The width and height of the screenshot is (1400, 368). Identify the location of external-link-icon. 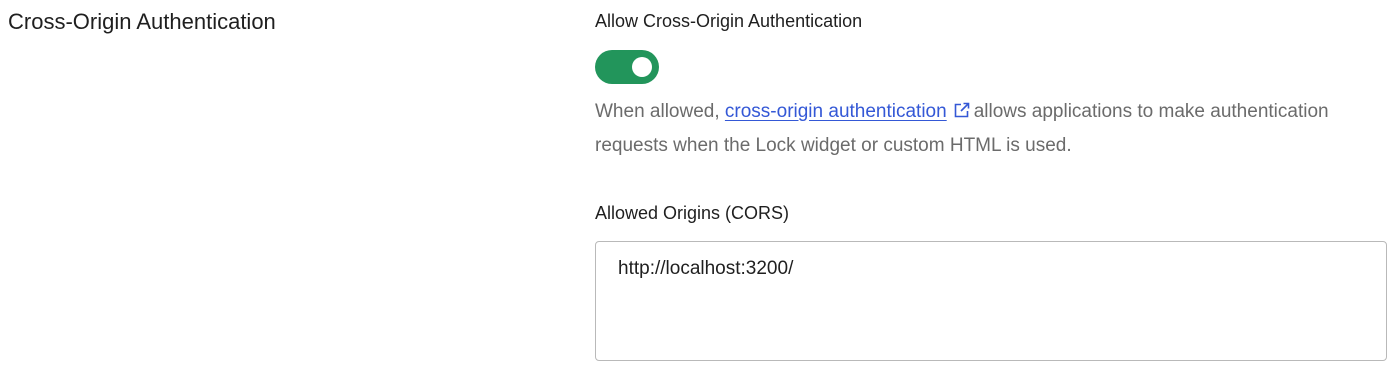
(961, 114).